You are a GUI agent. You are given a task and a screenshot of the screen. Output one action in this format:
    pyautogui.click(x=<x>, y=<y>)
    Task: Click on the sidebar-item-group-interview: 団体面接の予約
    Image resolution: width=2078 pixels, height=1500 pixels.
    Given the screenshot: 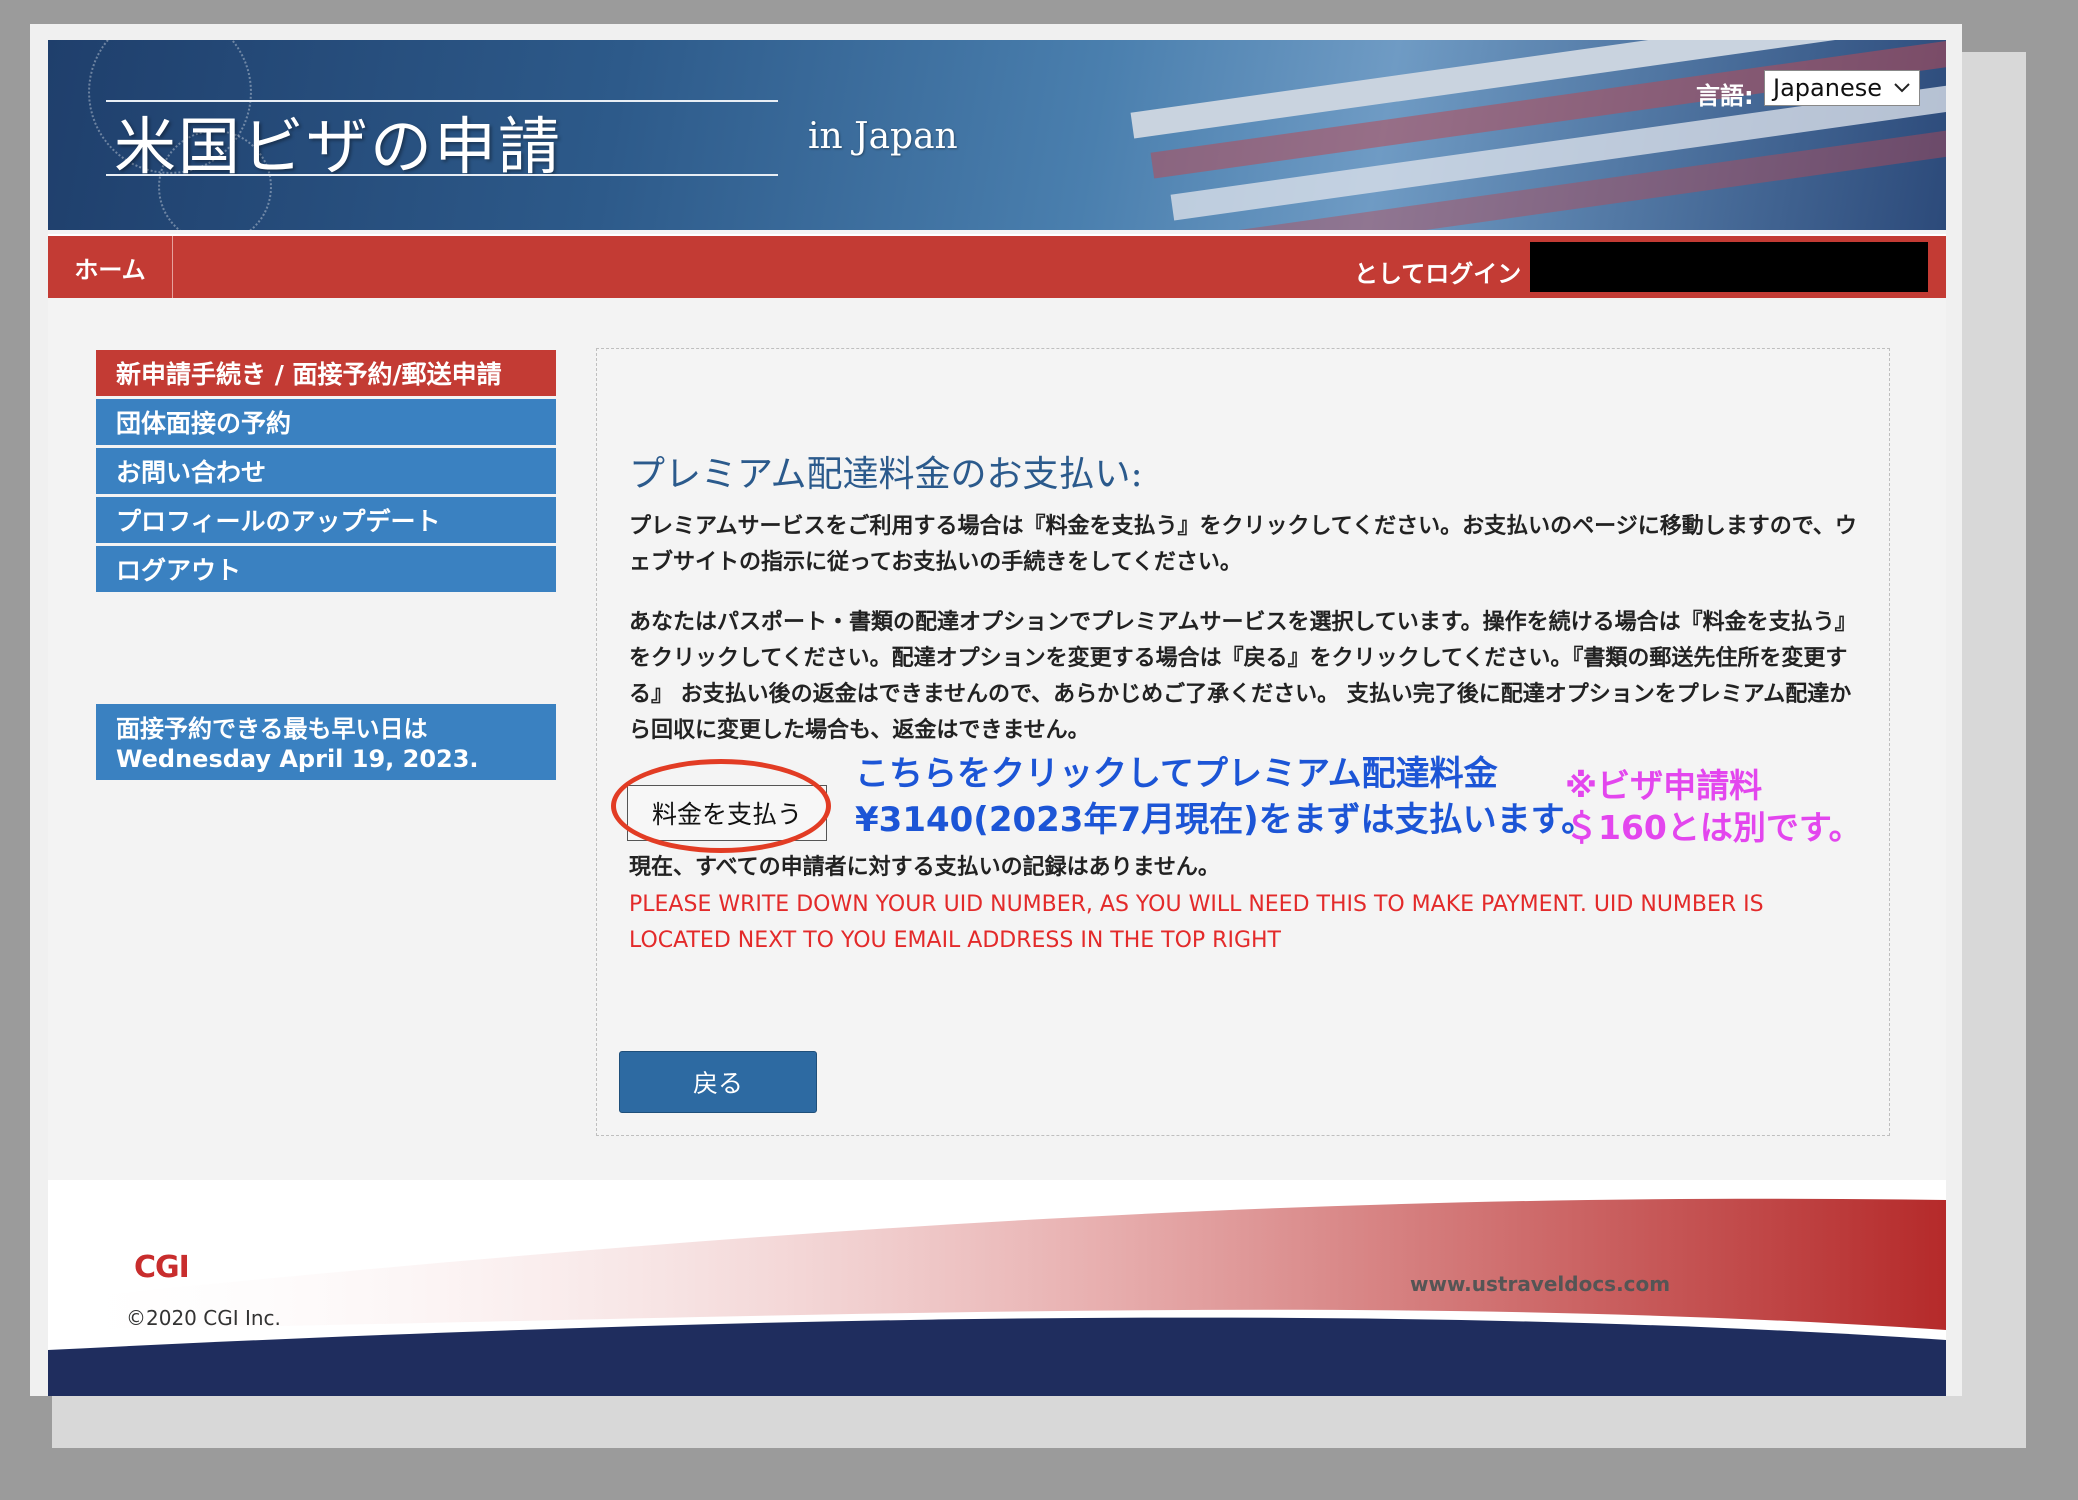 What is the action you would take?
    pyautogui.click(x=326, y=422)
    